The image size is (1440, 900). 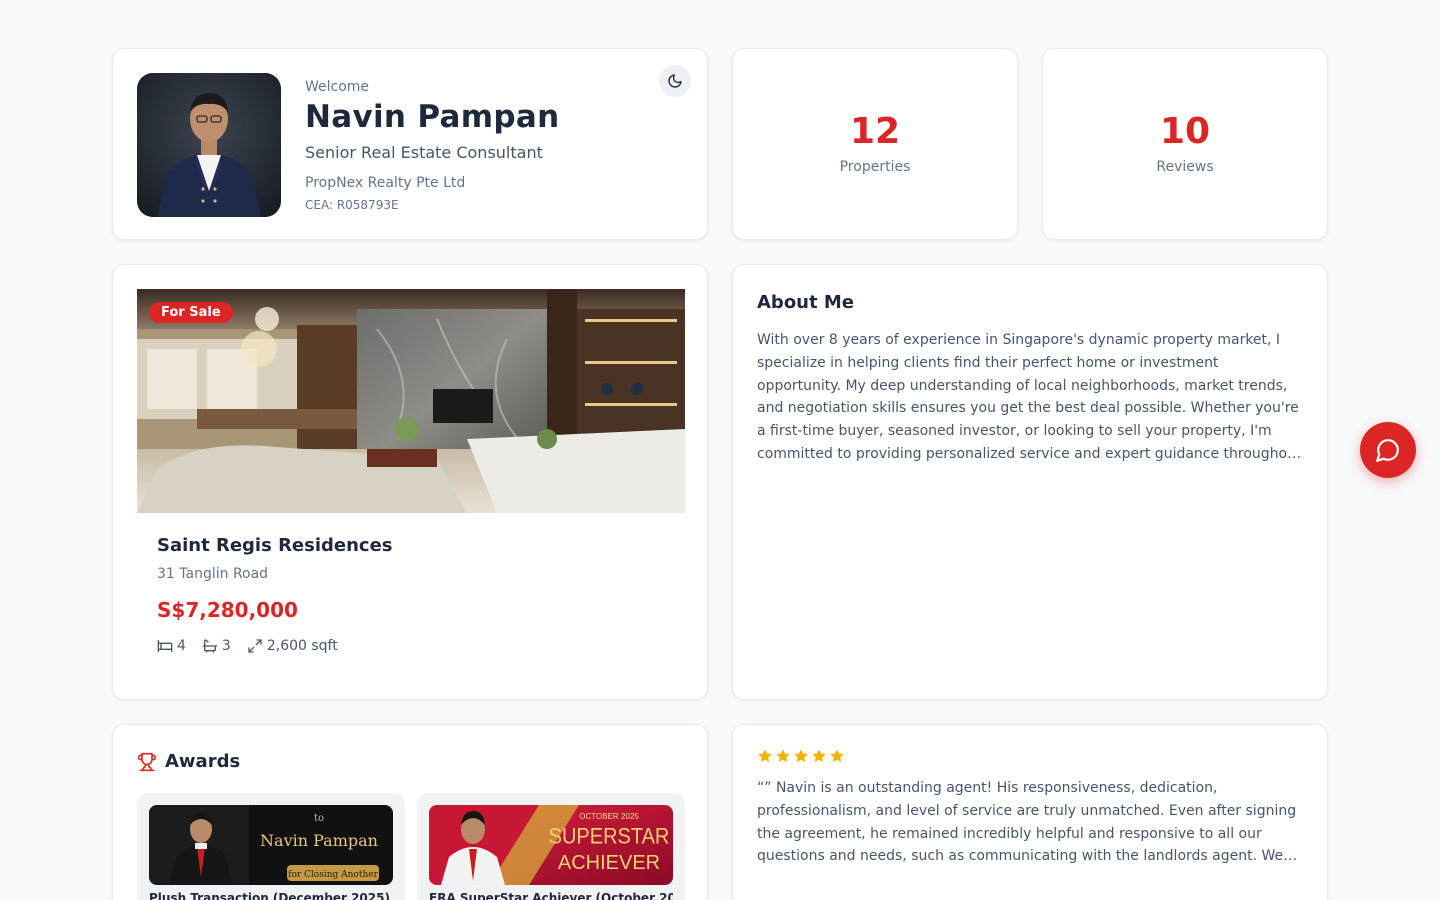 What do you see at coordinates (319, 840) in the screenshot?
I see `award-image-text-name: Navin Pampan` at bounding box center [319, 840].